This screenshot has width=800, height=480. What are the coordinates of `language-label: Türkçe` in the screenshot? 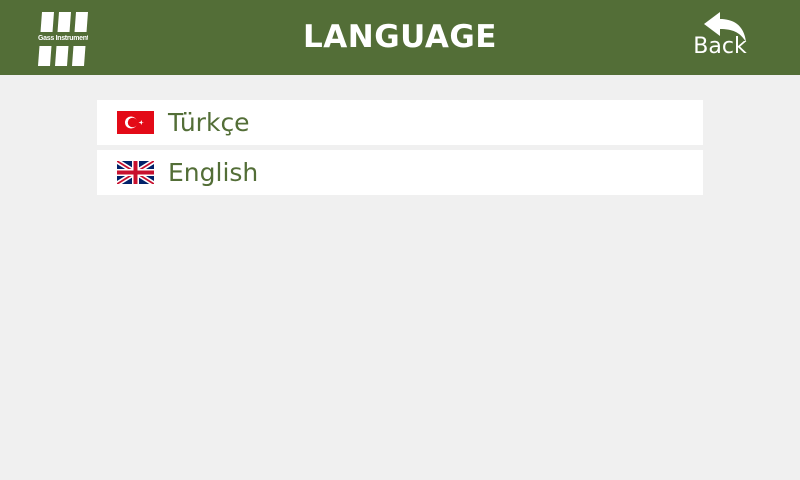 It's located at (209, 122).